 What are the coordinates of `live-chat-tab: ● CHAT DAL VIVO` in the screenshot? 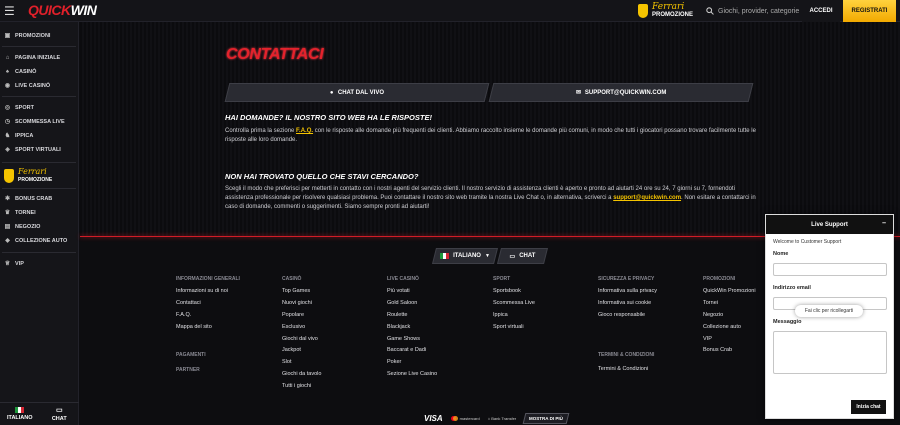 It's located at (357, 92).